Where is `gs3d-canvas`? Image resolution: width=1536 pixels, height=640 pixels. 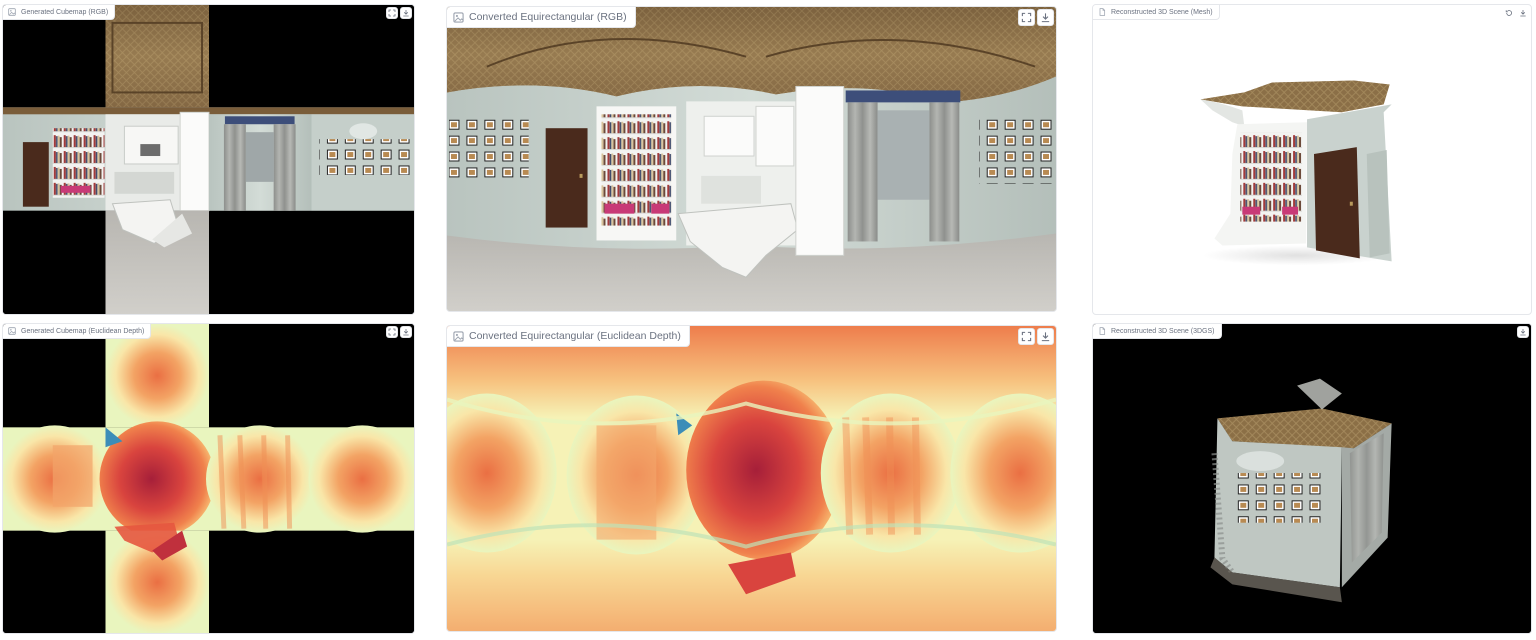 gs3d-canvas is located at coordinates (1312, 478).